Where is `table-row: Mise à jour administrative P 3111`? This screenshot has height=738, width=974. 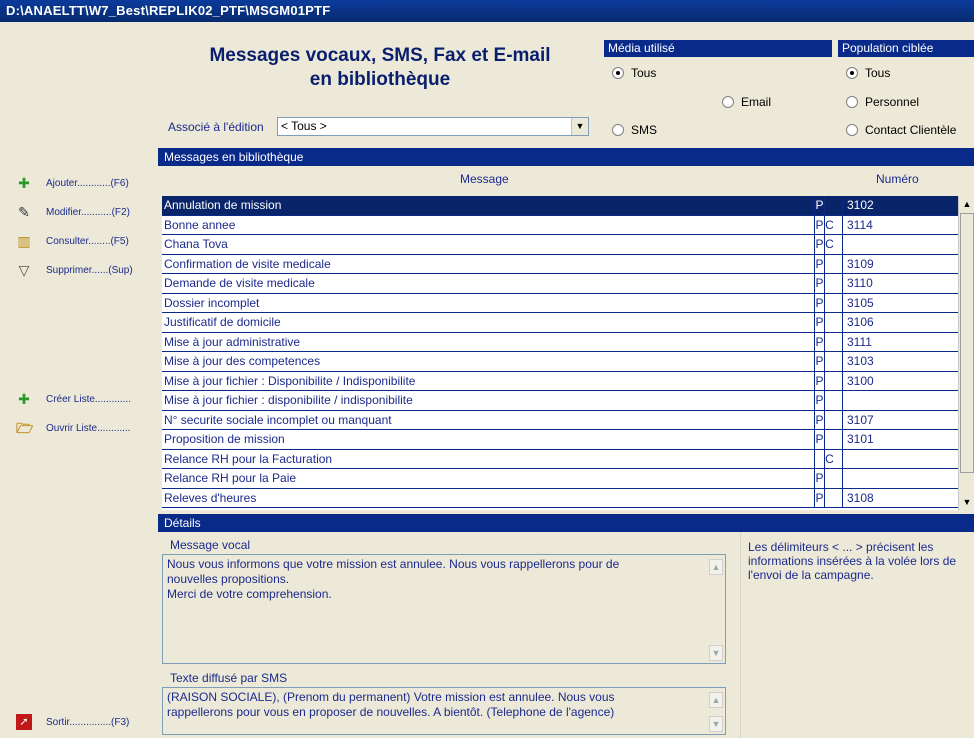
table-row: Mise à jour administrative P 3111 is located at coordinates (560, 342).